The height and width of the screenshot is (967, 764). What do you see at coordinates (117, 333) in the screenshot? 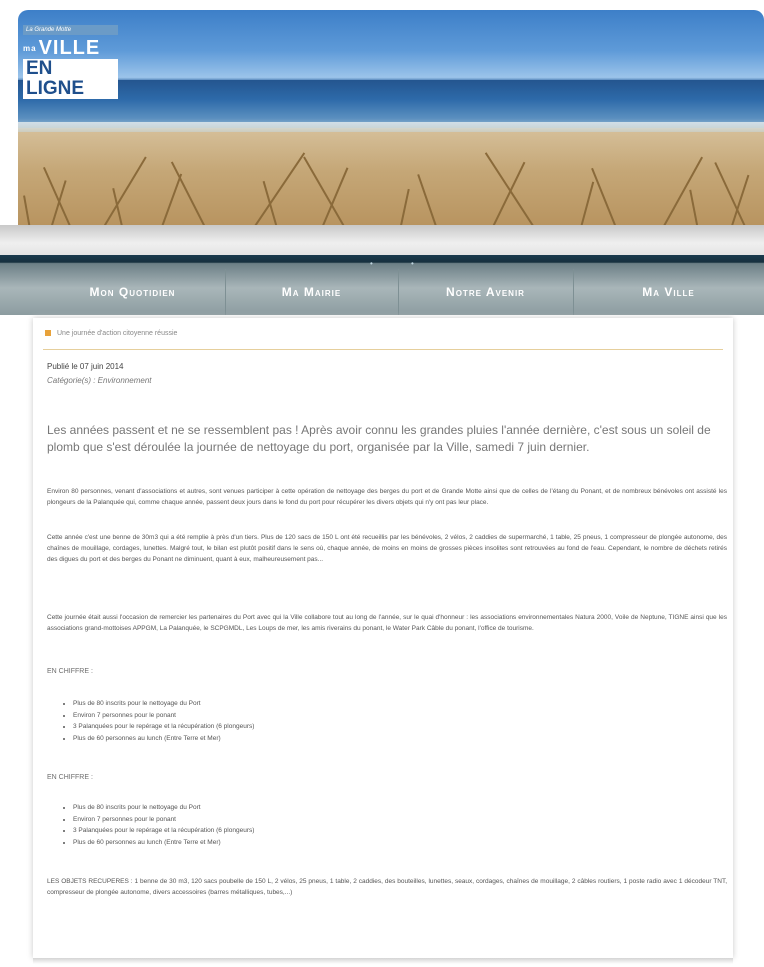
I see `breadcrumb-label: Une journée d'action citoyenne réussie` at bounding box center [117, 333].